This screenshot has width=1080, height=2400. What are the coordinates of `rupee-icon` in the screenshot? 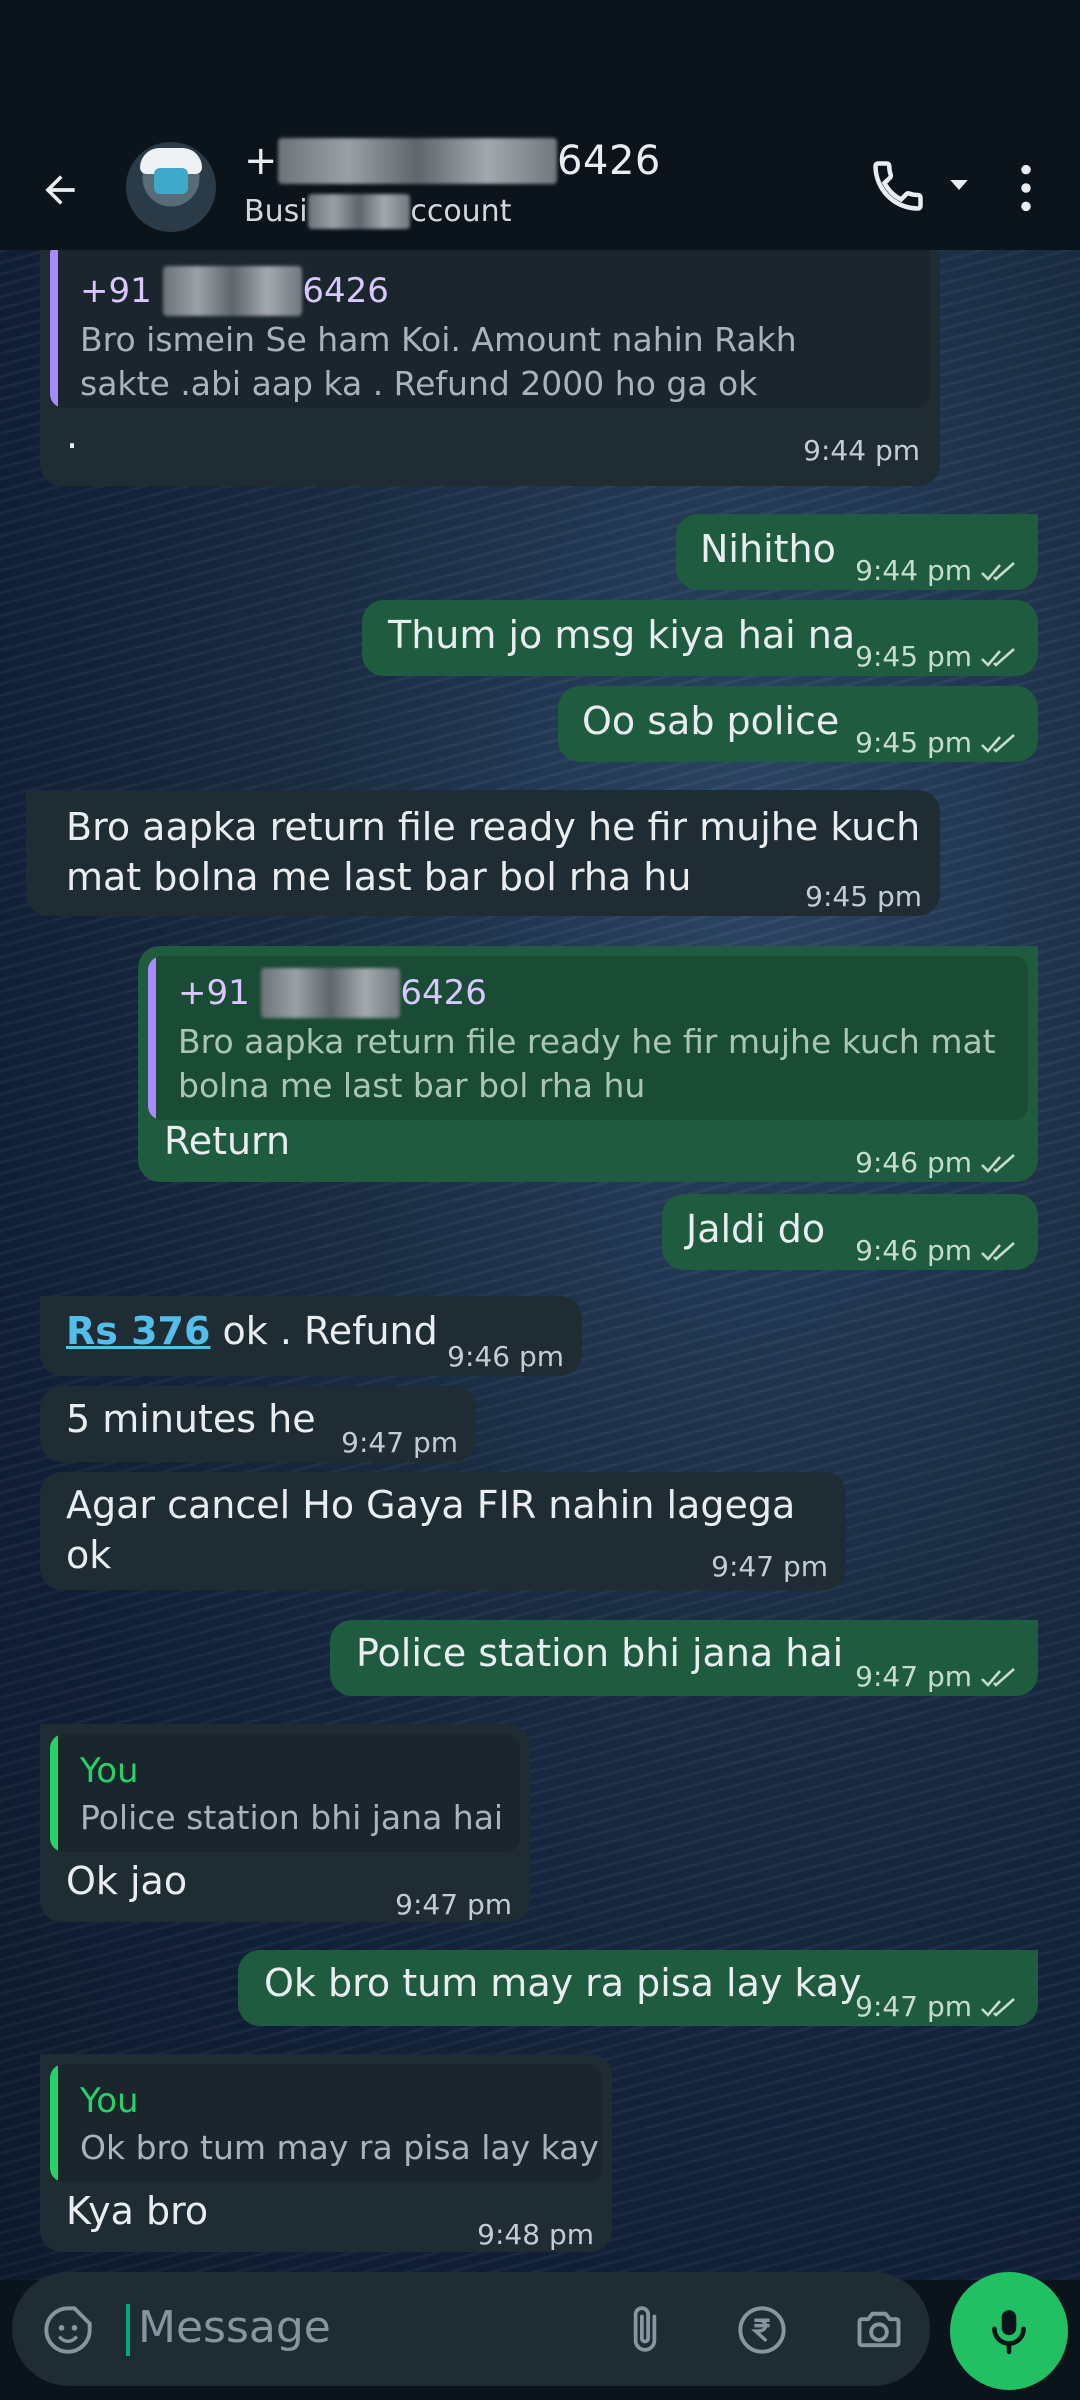 It's located at (762, 2330).